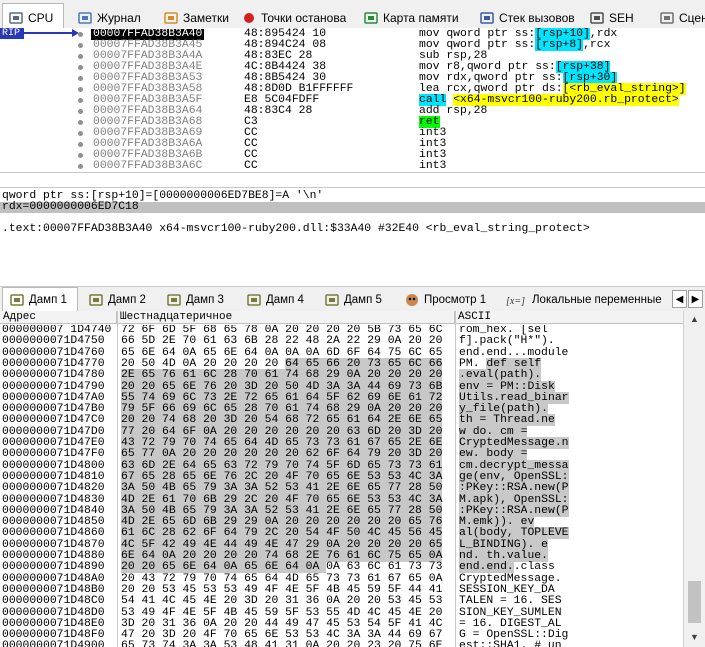 The image size is (705, 647). I want to click on scroll-down-icon: ▼, so click(694, 637).